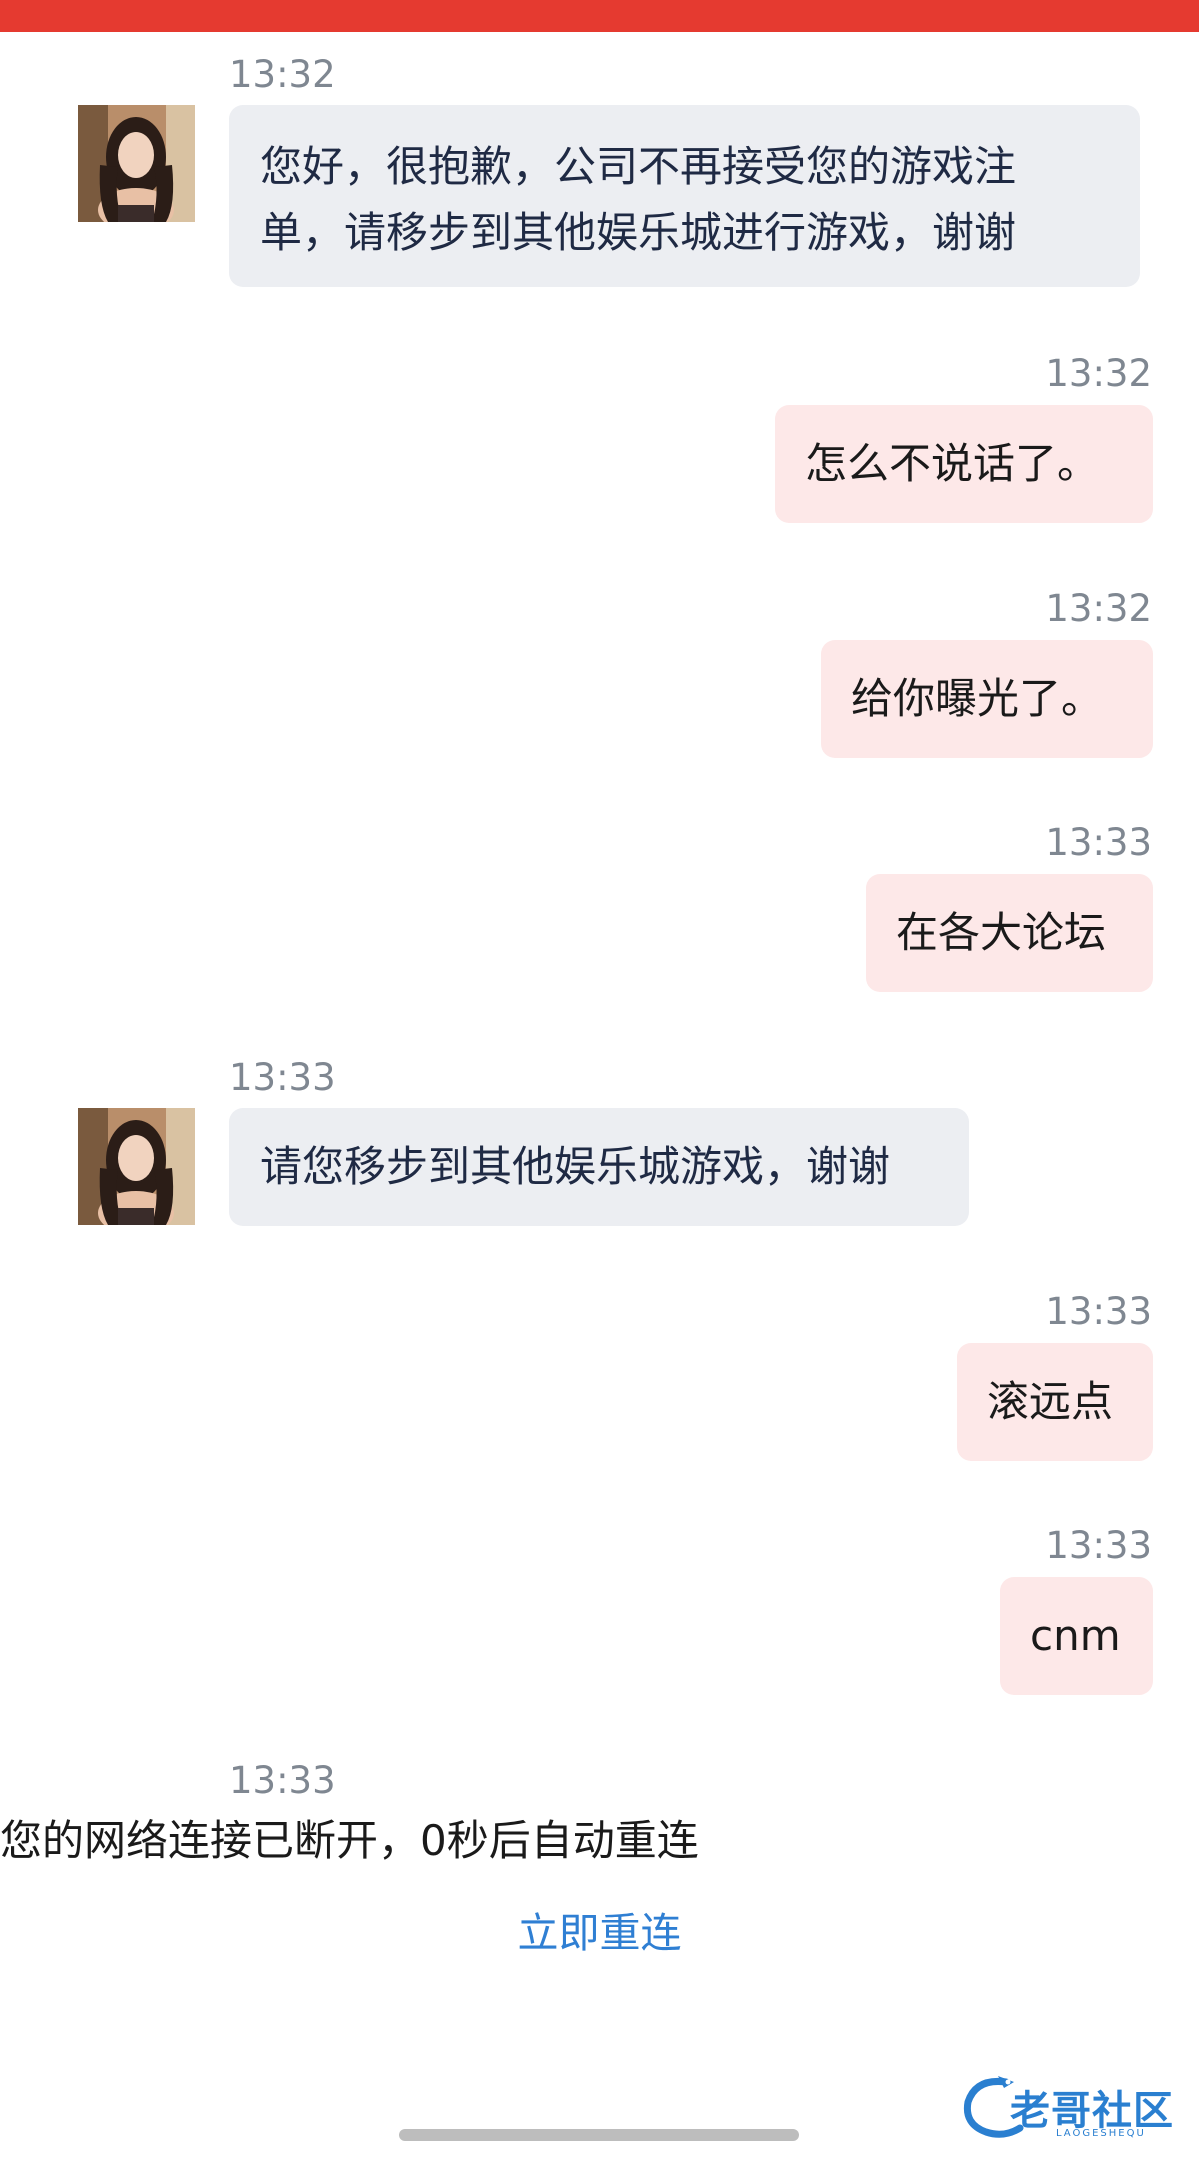 This screenshot has width=1199, height=2170. Describe the element at coordinates (599, 1933) in the screenshot. I see `reconnect-now-link: 立即重连` at that location.